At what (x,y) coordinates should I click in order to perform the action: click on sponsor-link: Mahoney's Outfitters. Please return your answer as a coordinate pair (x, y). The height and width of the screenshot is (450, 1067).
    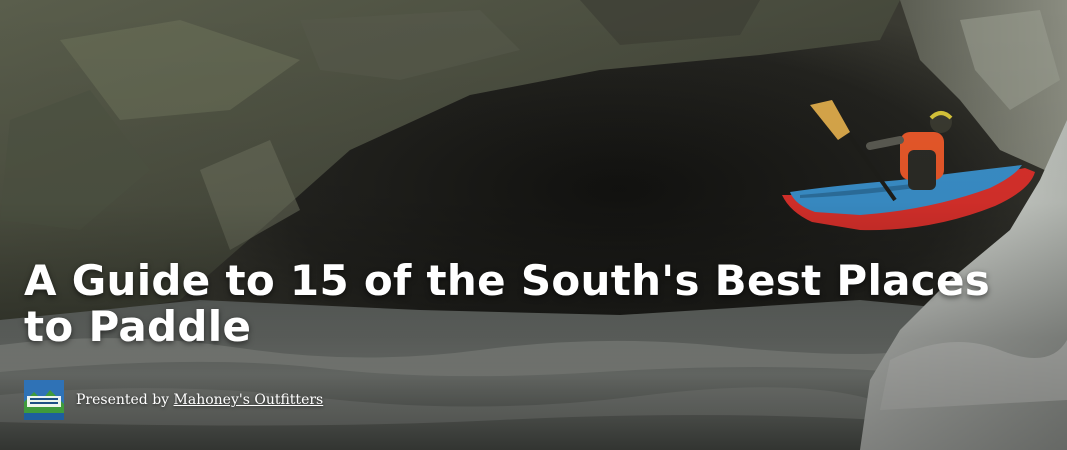
    Looking at the image, I should click on (249, 400).